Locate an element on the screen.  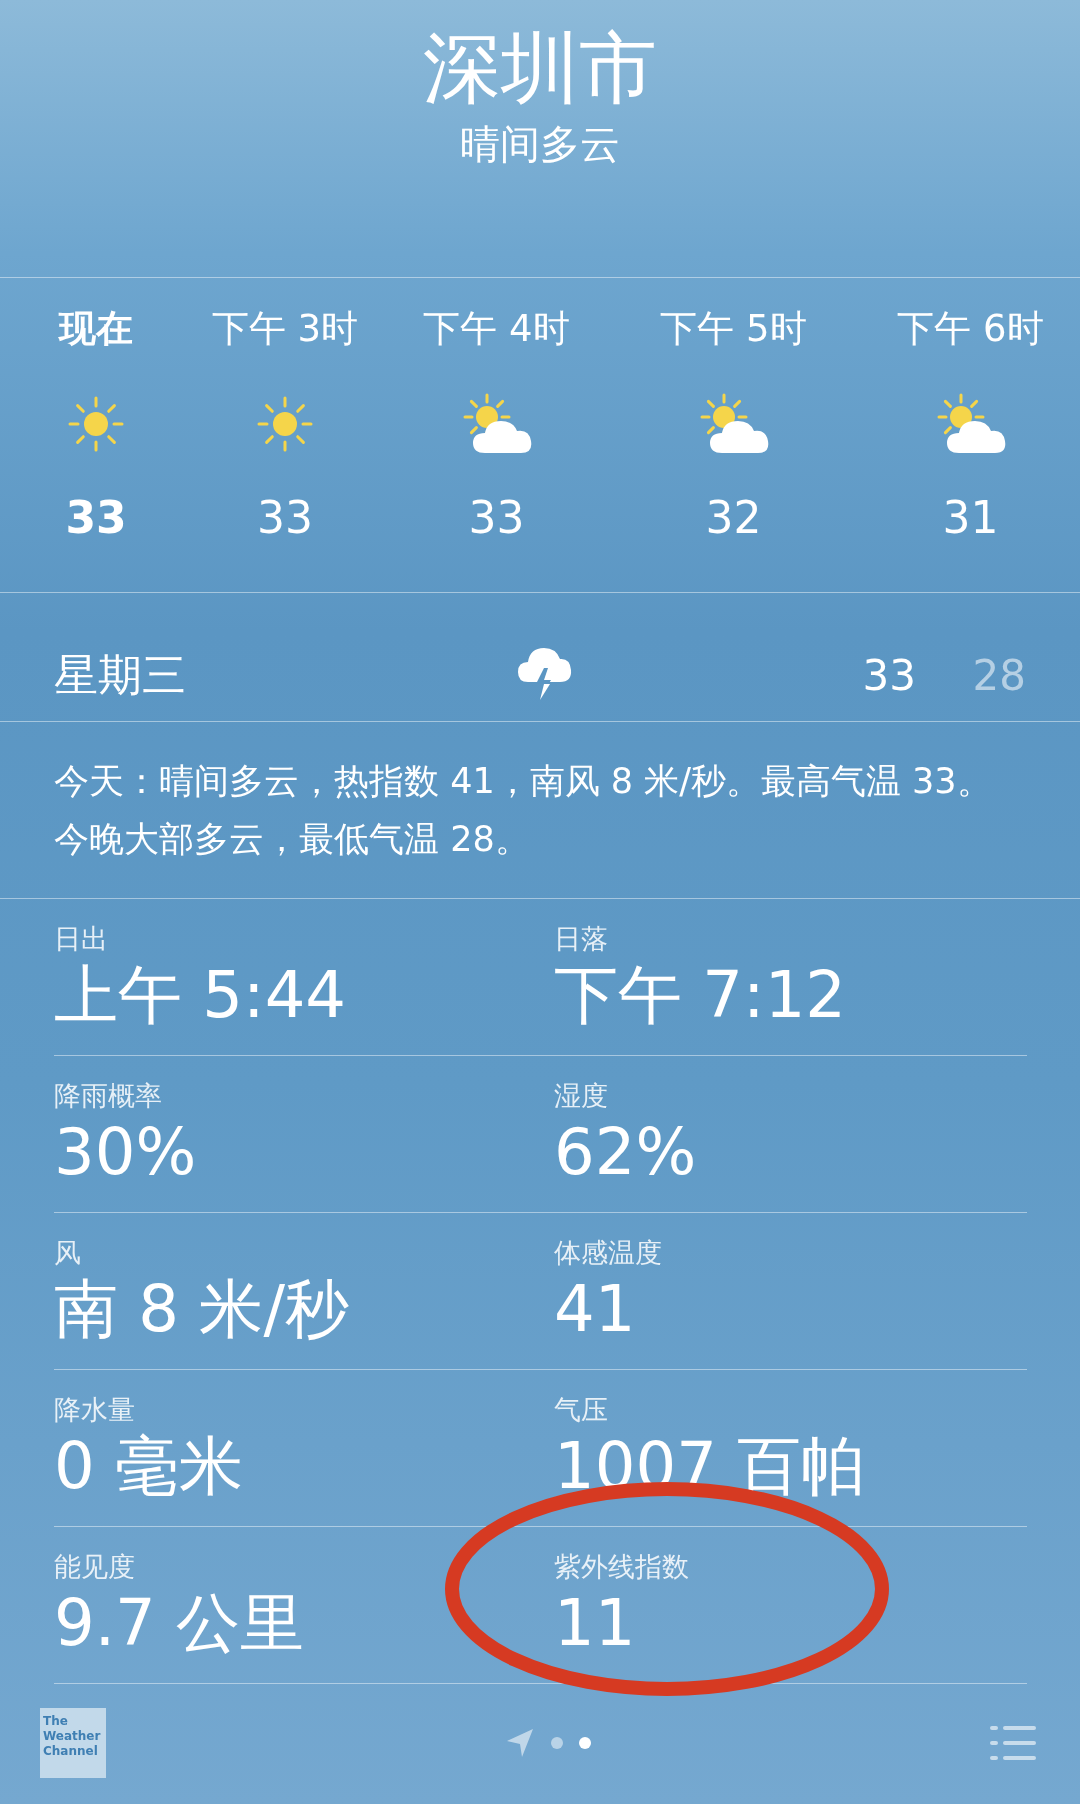
location-arrow-icon is located at coordinates (520, 1743).